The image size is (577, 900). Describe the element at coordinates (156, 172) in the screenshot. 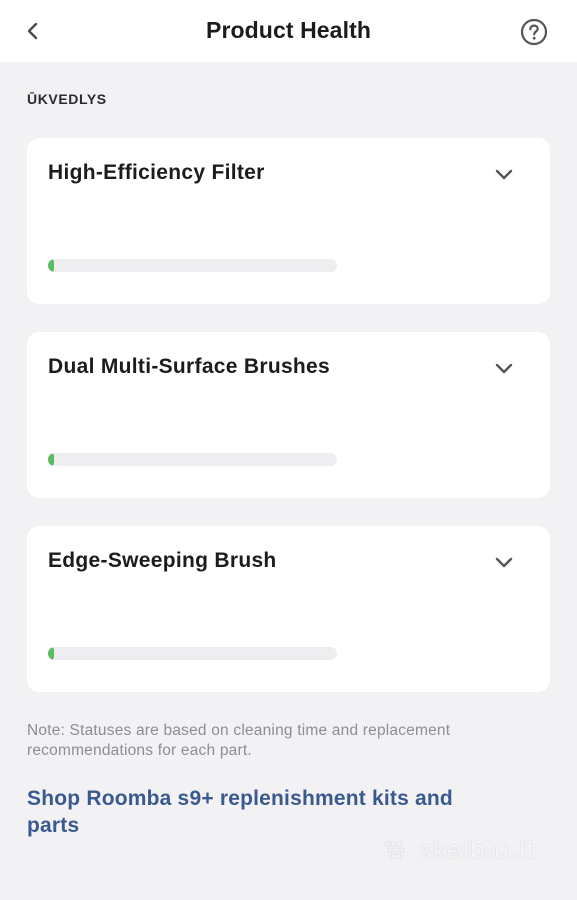

I see `part-name: High-Efficiency Filter` at that location.